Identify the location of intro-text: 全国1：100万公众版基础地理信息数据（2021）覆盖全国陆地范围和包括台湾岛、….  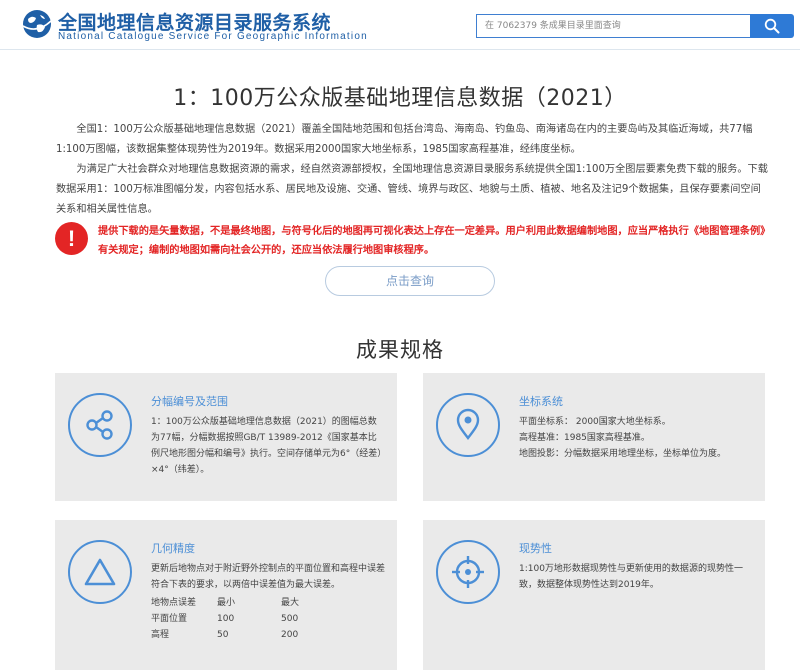
(412, 170).